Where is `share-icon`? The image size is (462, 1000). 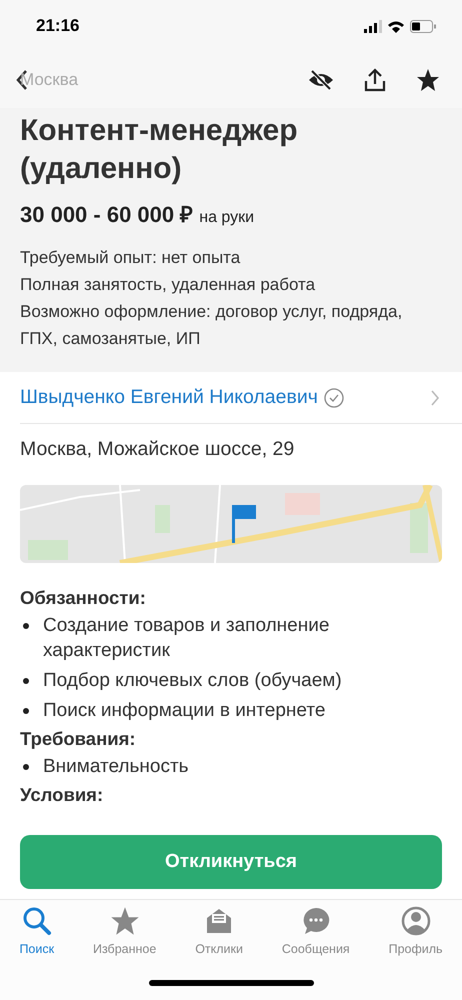 share-icon is located at coordinates (375, 80).